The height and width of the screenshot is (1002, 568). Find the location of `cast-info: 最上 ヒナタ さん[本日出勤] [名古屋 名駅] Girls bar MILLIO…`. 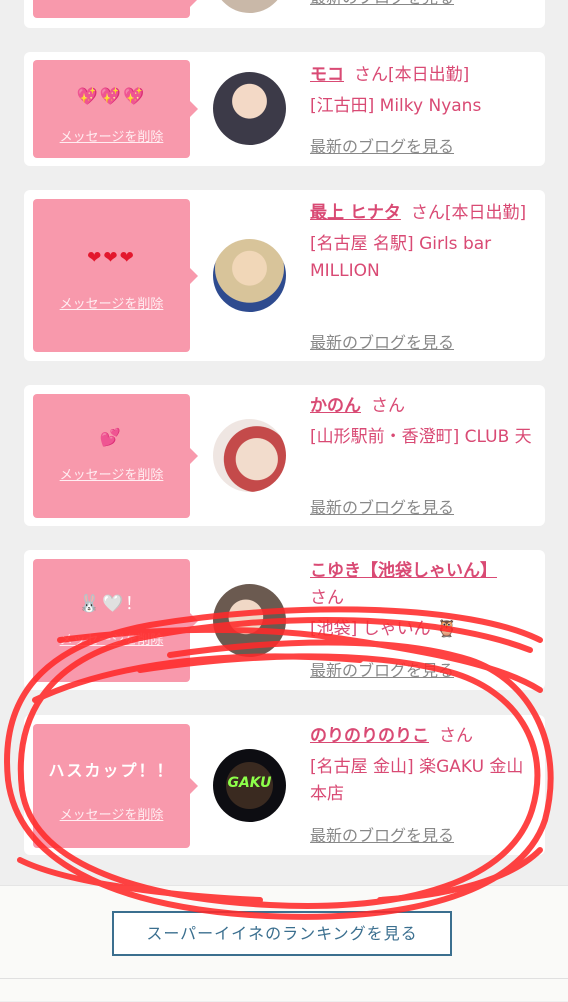

cast-info: 最上 ヒナタ さん[本日出勤] [名古屋 名駅] Girls bar MILLIO… is located at coordinates (424, 242).